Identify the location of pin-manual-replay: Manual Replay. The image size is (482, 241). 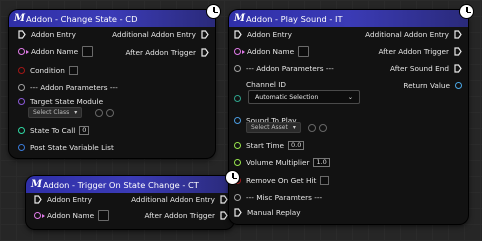
(267, 212).